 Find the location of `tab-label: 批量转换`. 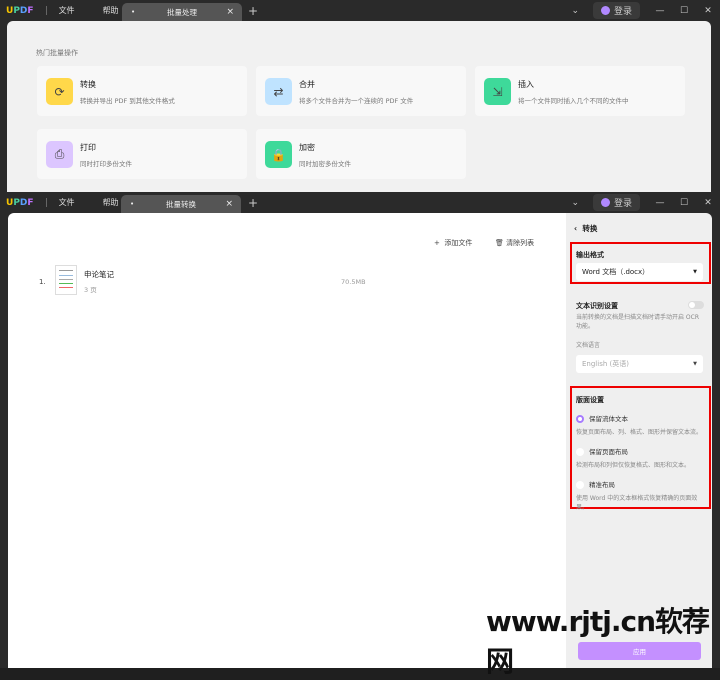

tab-label: 批量转换 is located at coordinates (181, 204).